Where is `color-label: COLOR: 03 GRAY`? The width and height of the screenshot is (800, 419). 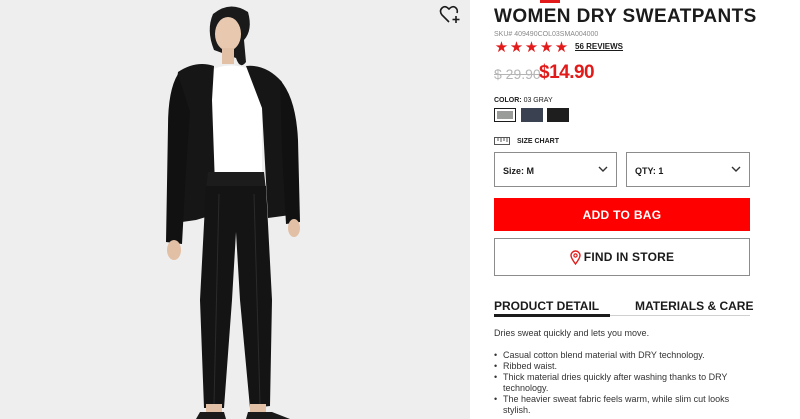 color-label: COLOR: 03 GRAY is located at coordinates (523, 100).